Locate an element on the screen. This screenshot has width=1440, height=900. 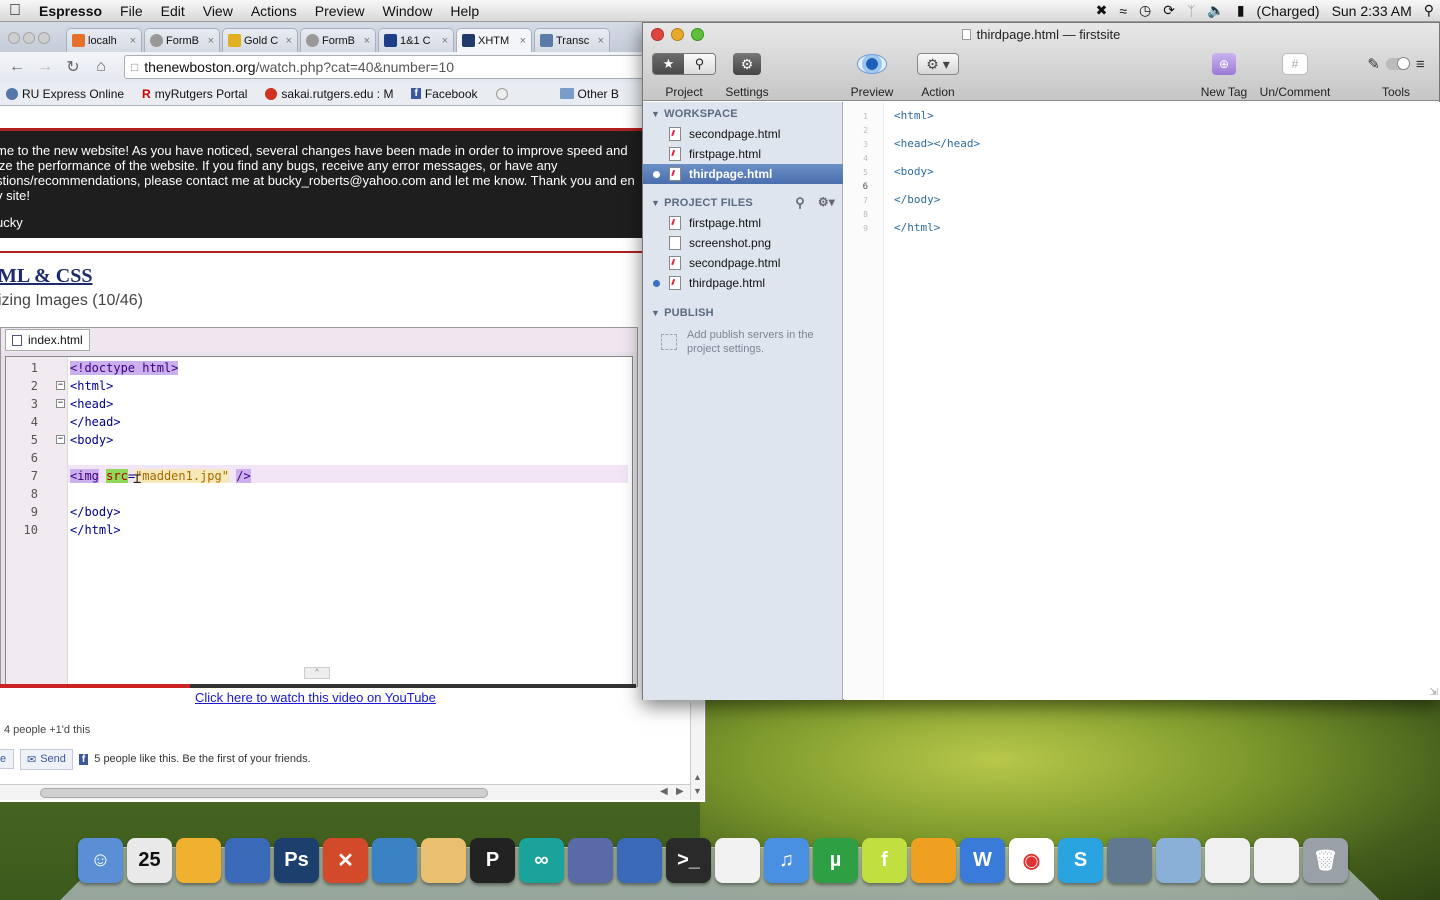
arduino-icon: ∞ is located at coordinates (541, 860).